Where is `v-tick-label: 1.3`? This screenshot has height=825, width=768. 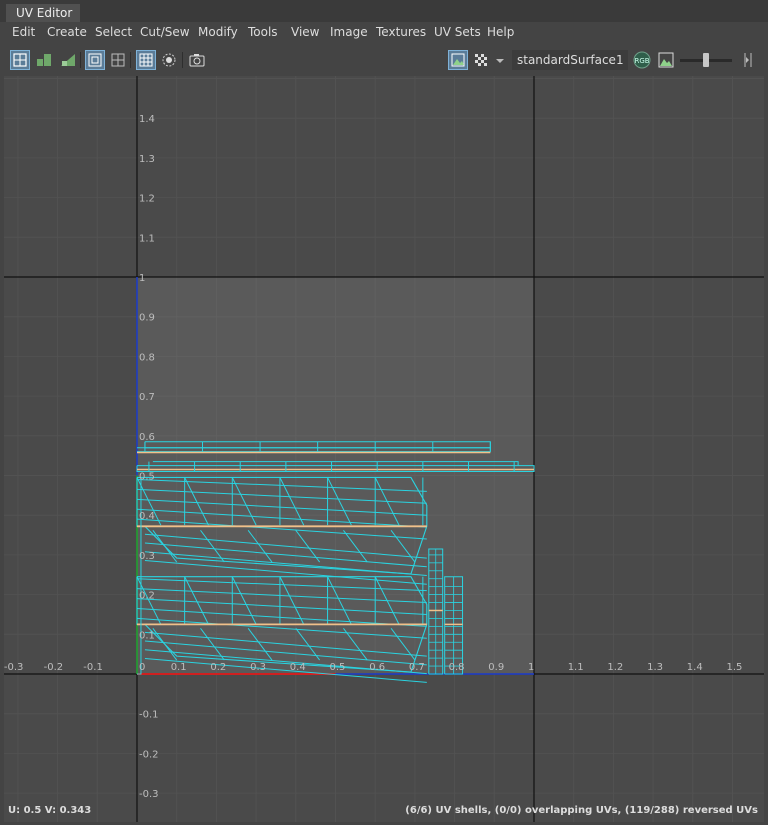 v-tick-label: 1.3 is located at coordinates (147, 159).